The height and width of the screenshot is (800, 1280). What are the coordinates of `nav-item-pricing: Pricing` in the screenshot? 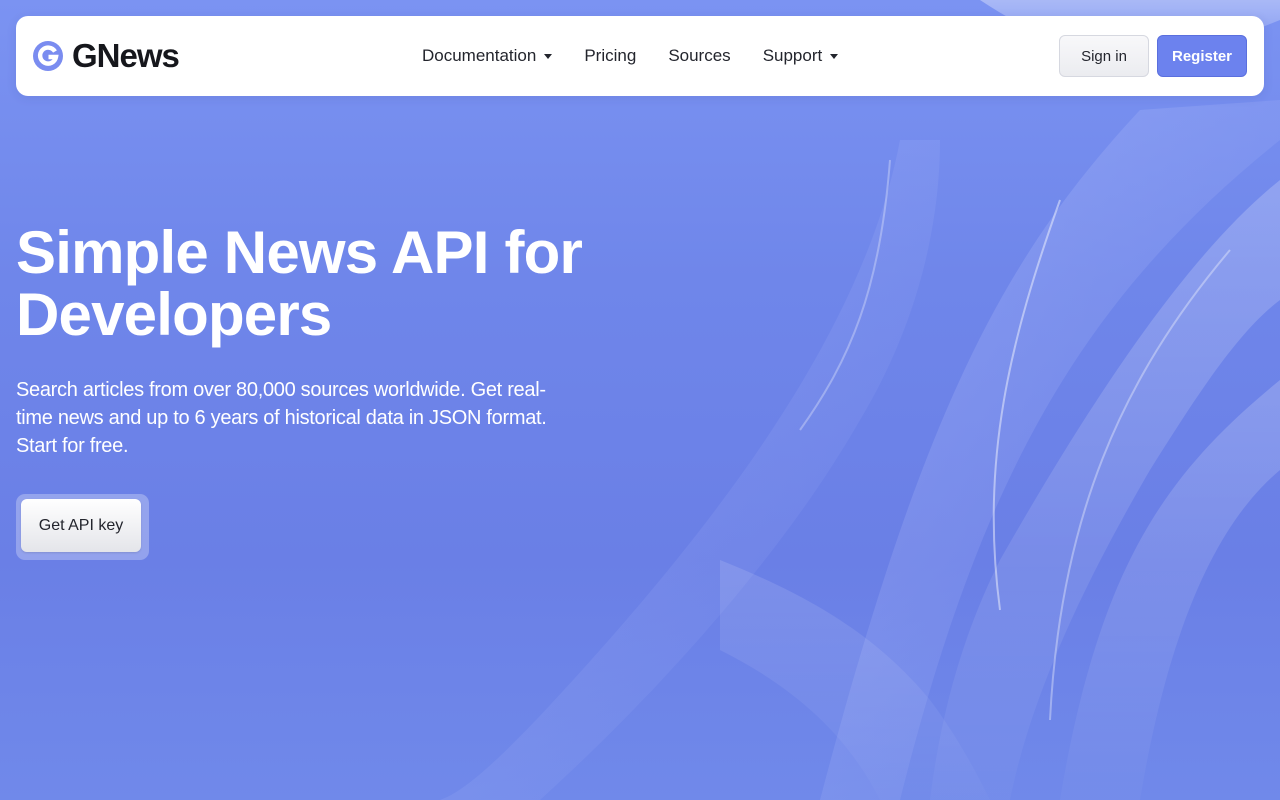 It's located at (610, 56).